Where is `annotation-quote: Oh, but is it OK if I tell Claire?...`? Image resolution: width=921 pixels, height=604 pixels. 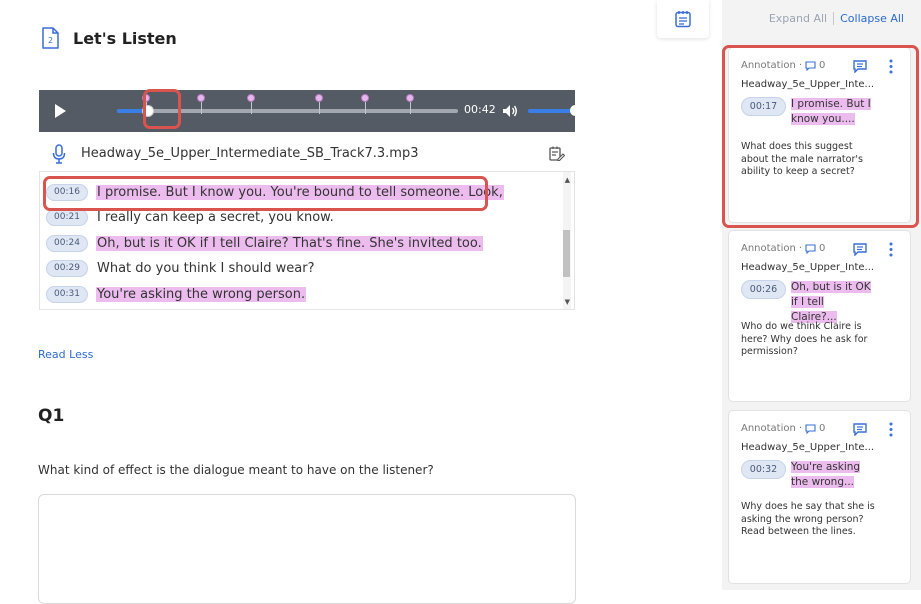
annotation-quote: Oh, but is it OK if I tell Claire?... is located at coordinates (831, 302).